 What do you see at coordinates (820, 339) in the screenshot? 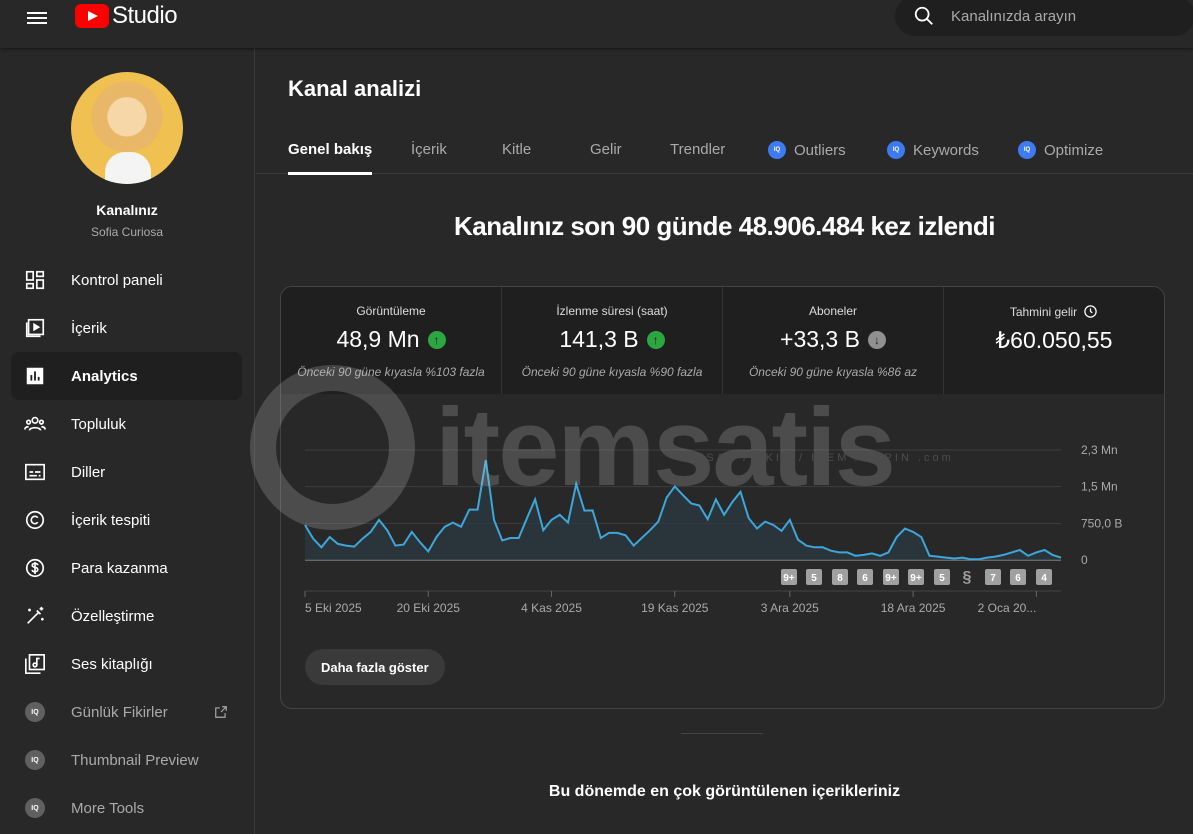
I see `stat-value: +33,3 B` at bounding box center [820, 339].